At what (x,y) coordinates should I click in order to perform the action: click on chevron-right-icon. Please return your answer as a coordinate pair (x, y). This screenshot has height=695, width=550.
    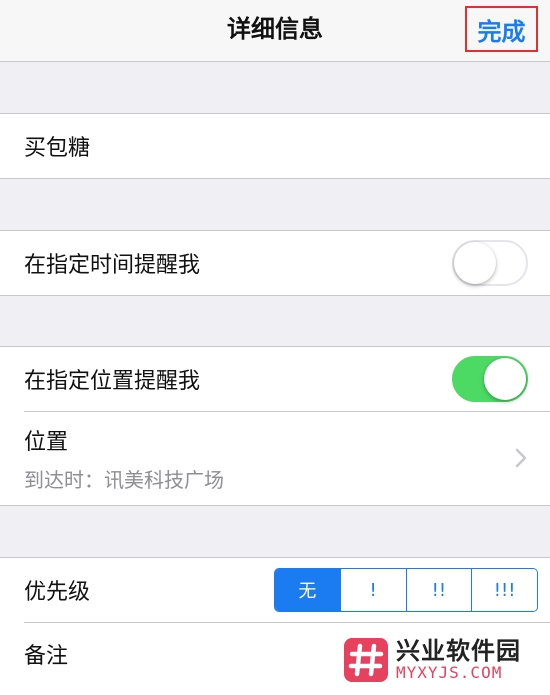
    Looking at the image, I should click on (521, 458).